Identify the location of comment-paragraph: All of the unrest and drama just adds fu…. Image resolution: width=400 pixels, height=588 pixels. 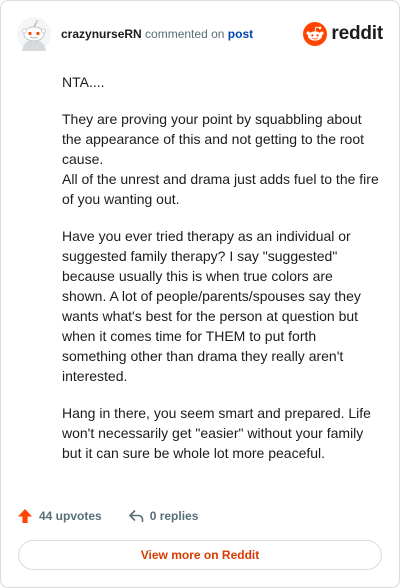
(220, 189).